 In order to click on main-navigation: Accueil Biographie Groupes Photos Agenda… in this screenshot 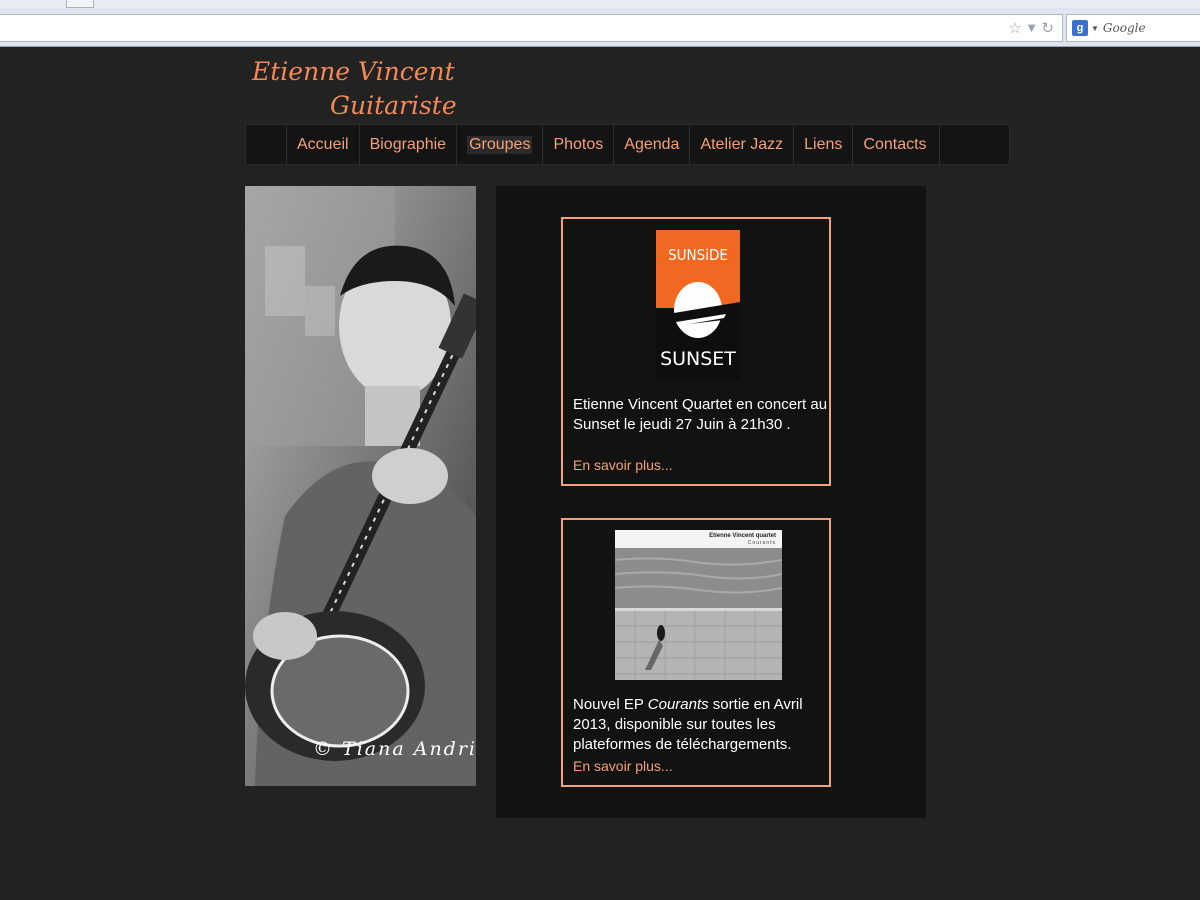, I will do `click(627, 144)`.